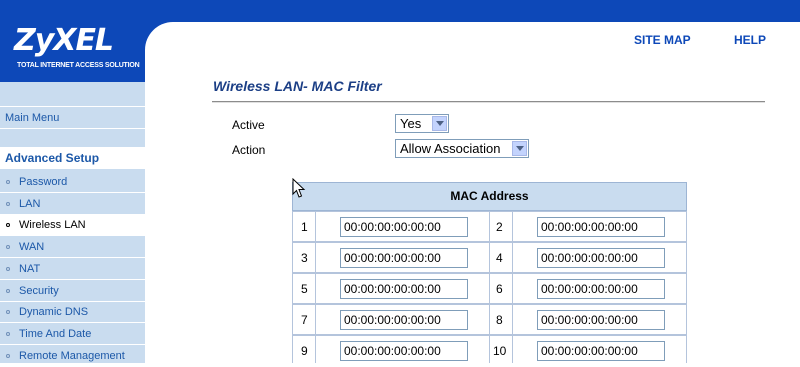 Image resolution: width=800 pixels, height=367 pixels. I want to click on entry-number: 5, so click(304, 289).